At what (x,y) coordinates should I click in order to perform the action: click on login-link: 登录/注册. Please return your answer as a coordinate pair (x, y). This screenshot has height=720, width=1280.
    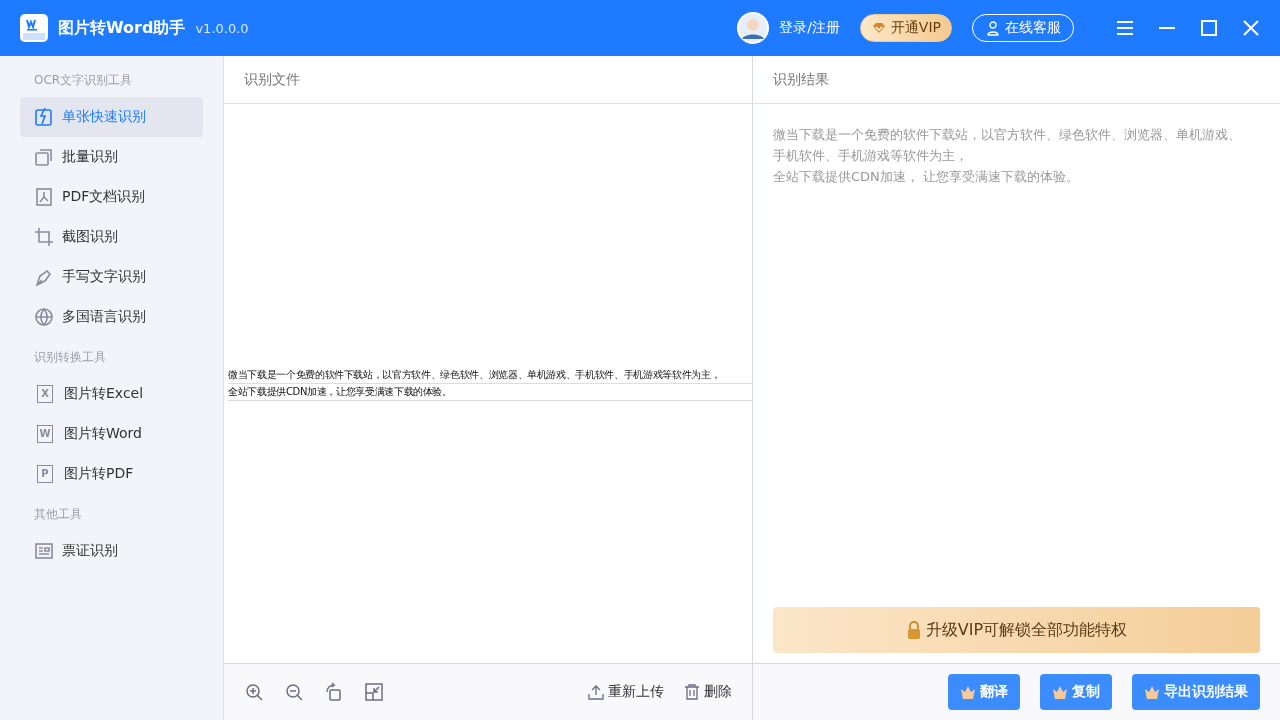
    Looking at the image, I should click on (809, 28).